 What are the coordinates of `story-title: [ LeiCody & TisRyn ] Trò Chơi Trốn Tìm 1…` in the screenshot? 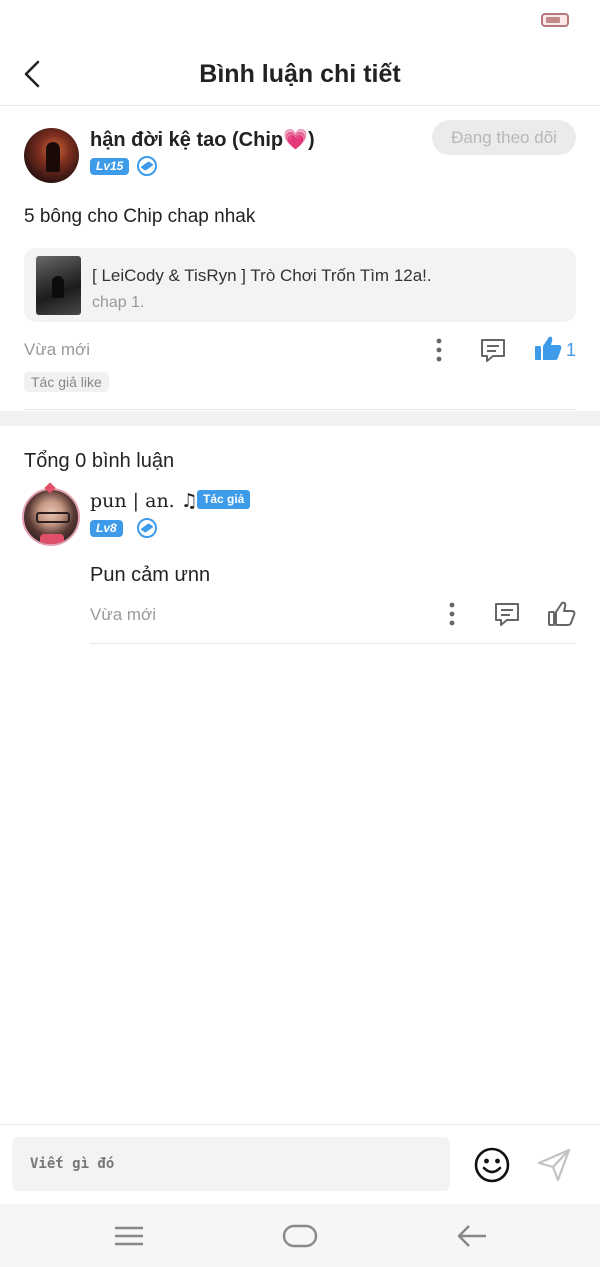 It's located at (262, 275).